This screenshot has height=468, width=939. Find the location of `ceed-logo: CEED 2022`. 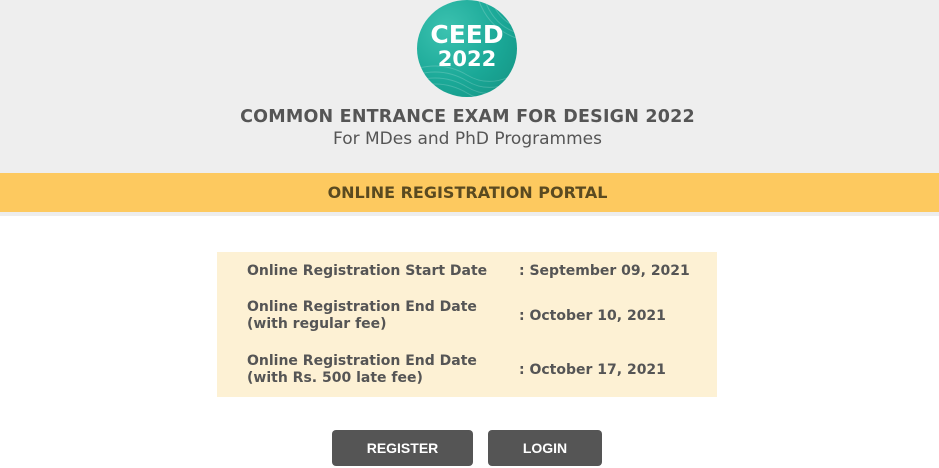

ceed-logo: CEED 2022 is located at coordinates (467, 48).